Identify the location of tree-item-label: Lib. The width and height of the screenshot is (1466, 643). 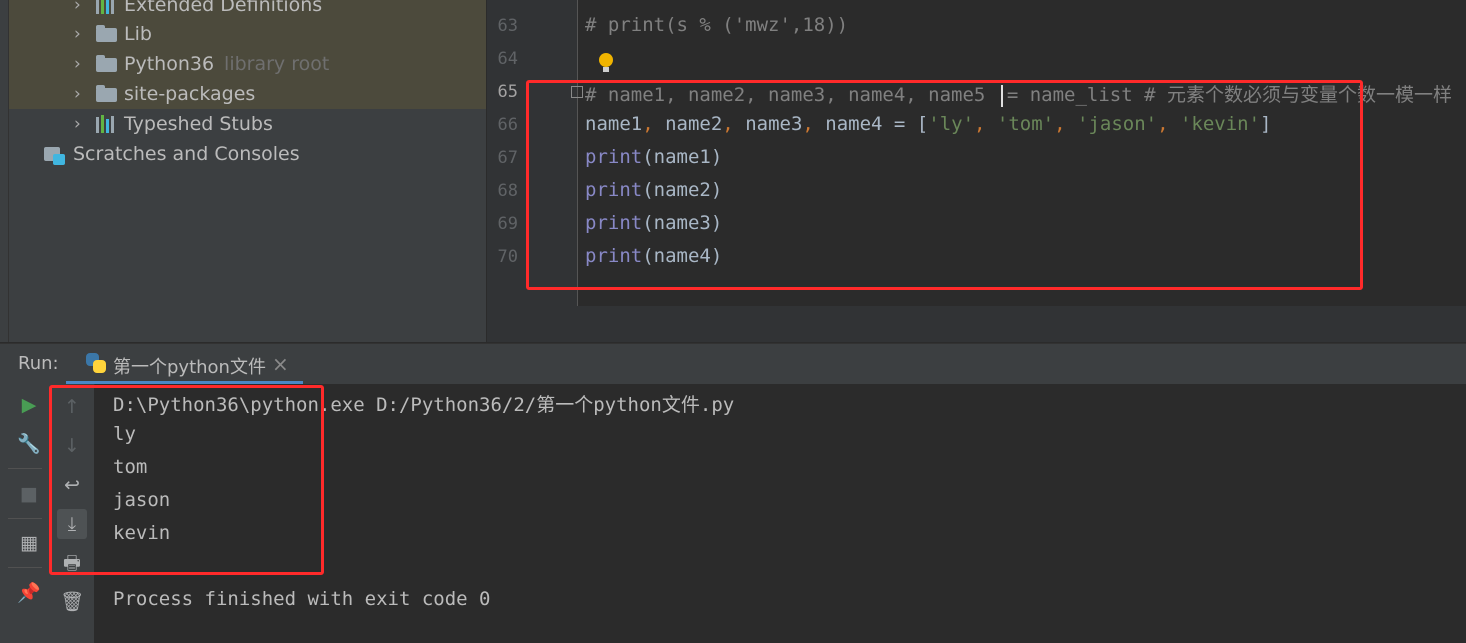
(138, 34).